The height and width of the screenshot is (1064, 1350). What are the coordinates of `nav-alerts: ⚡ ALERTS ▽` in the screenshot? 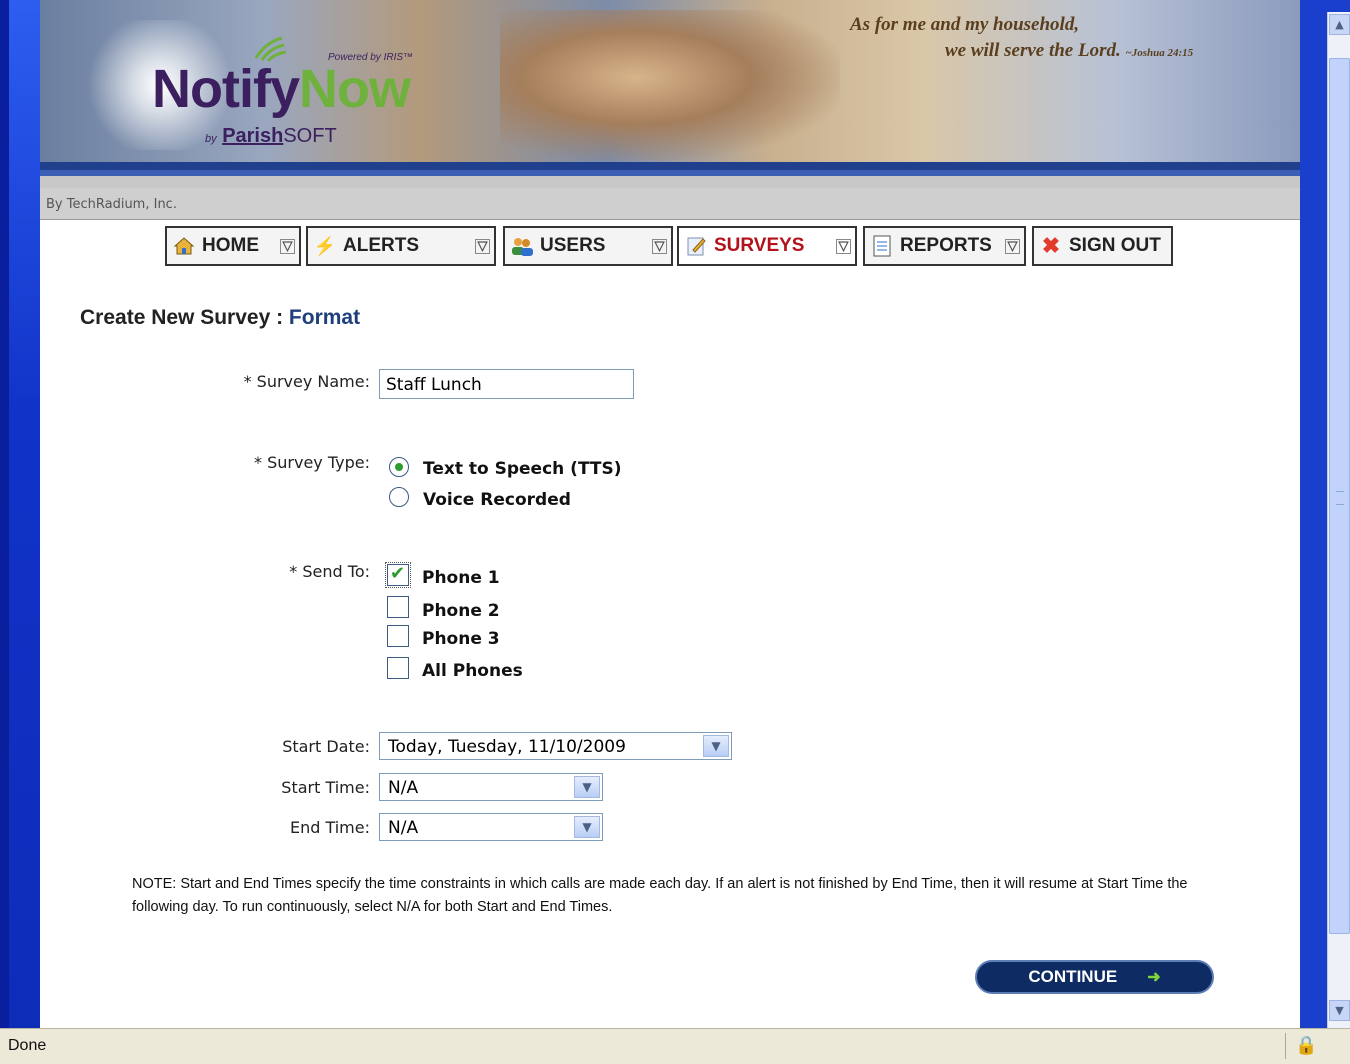 It's located at (401, 246).